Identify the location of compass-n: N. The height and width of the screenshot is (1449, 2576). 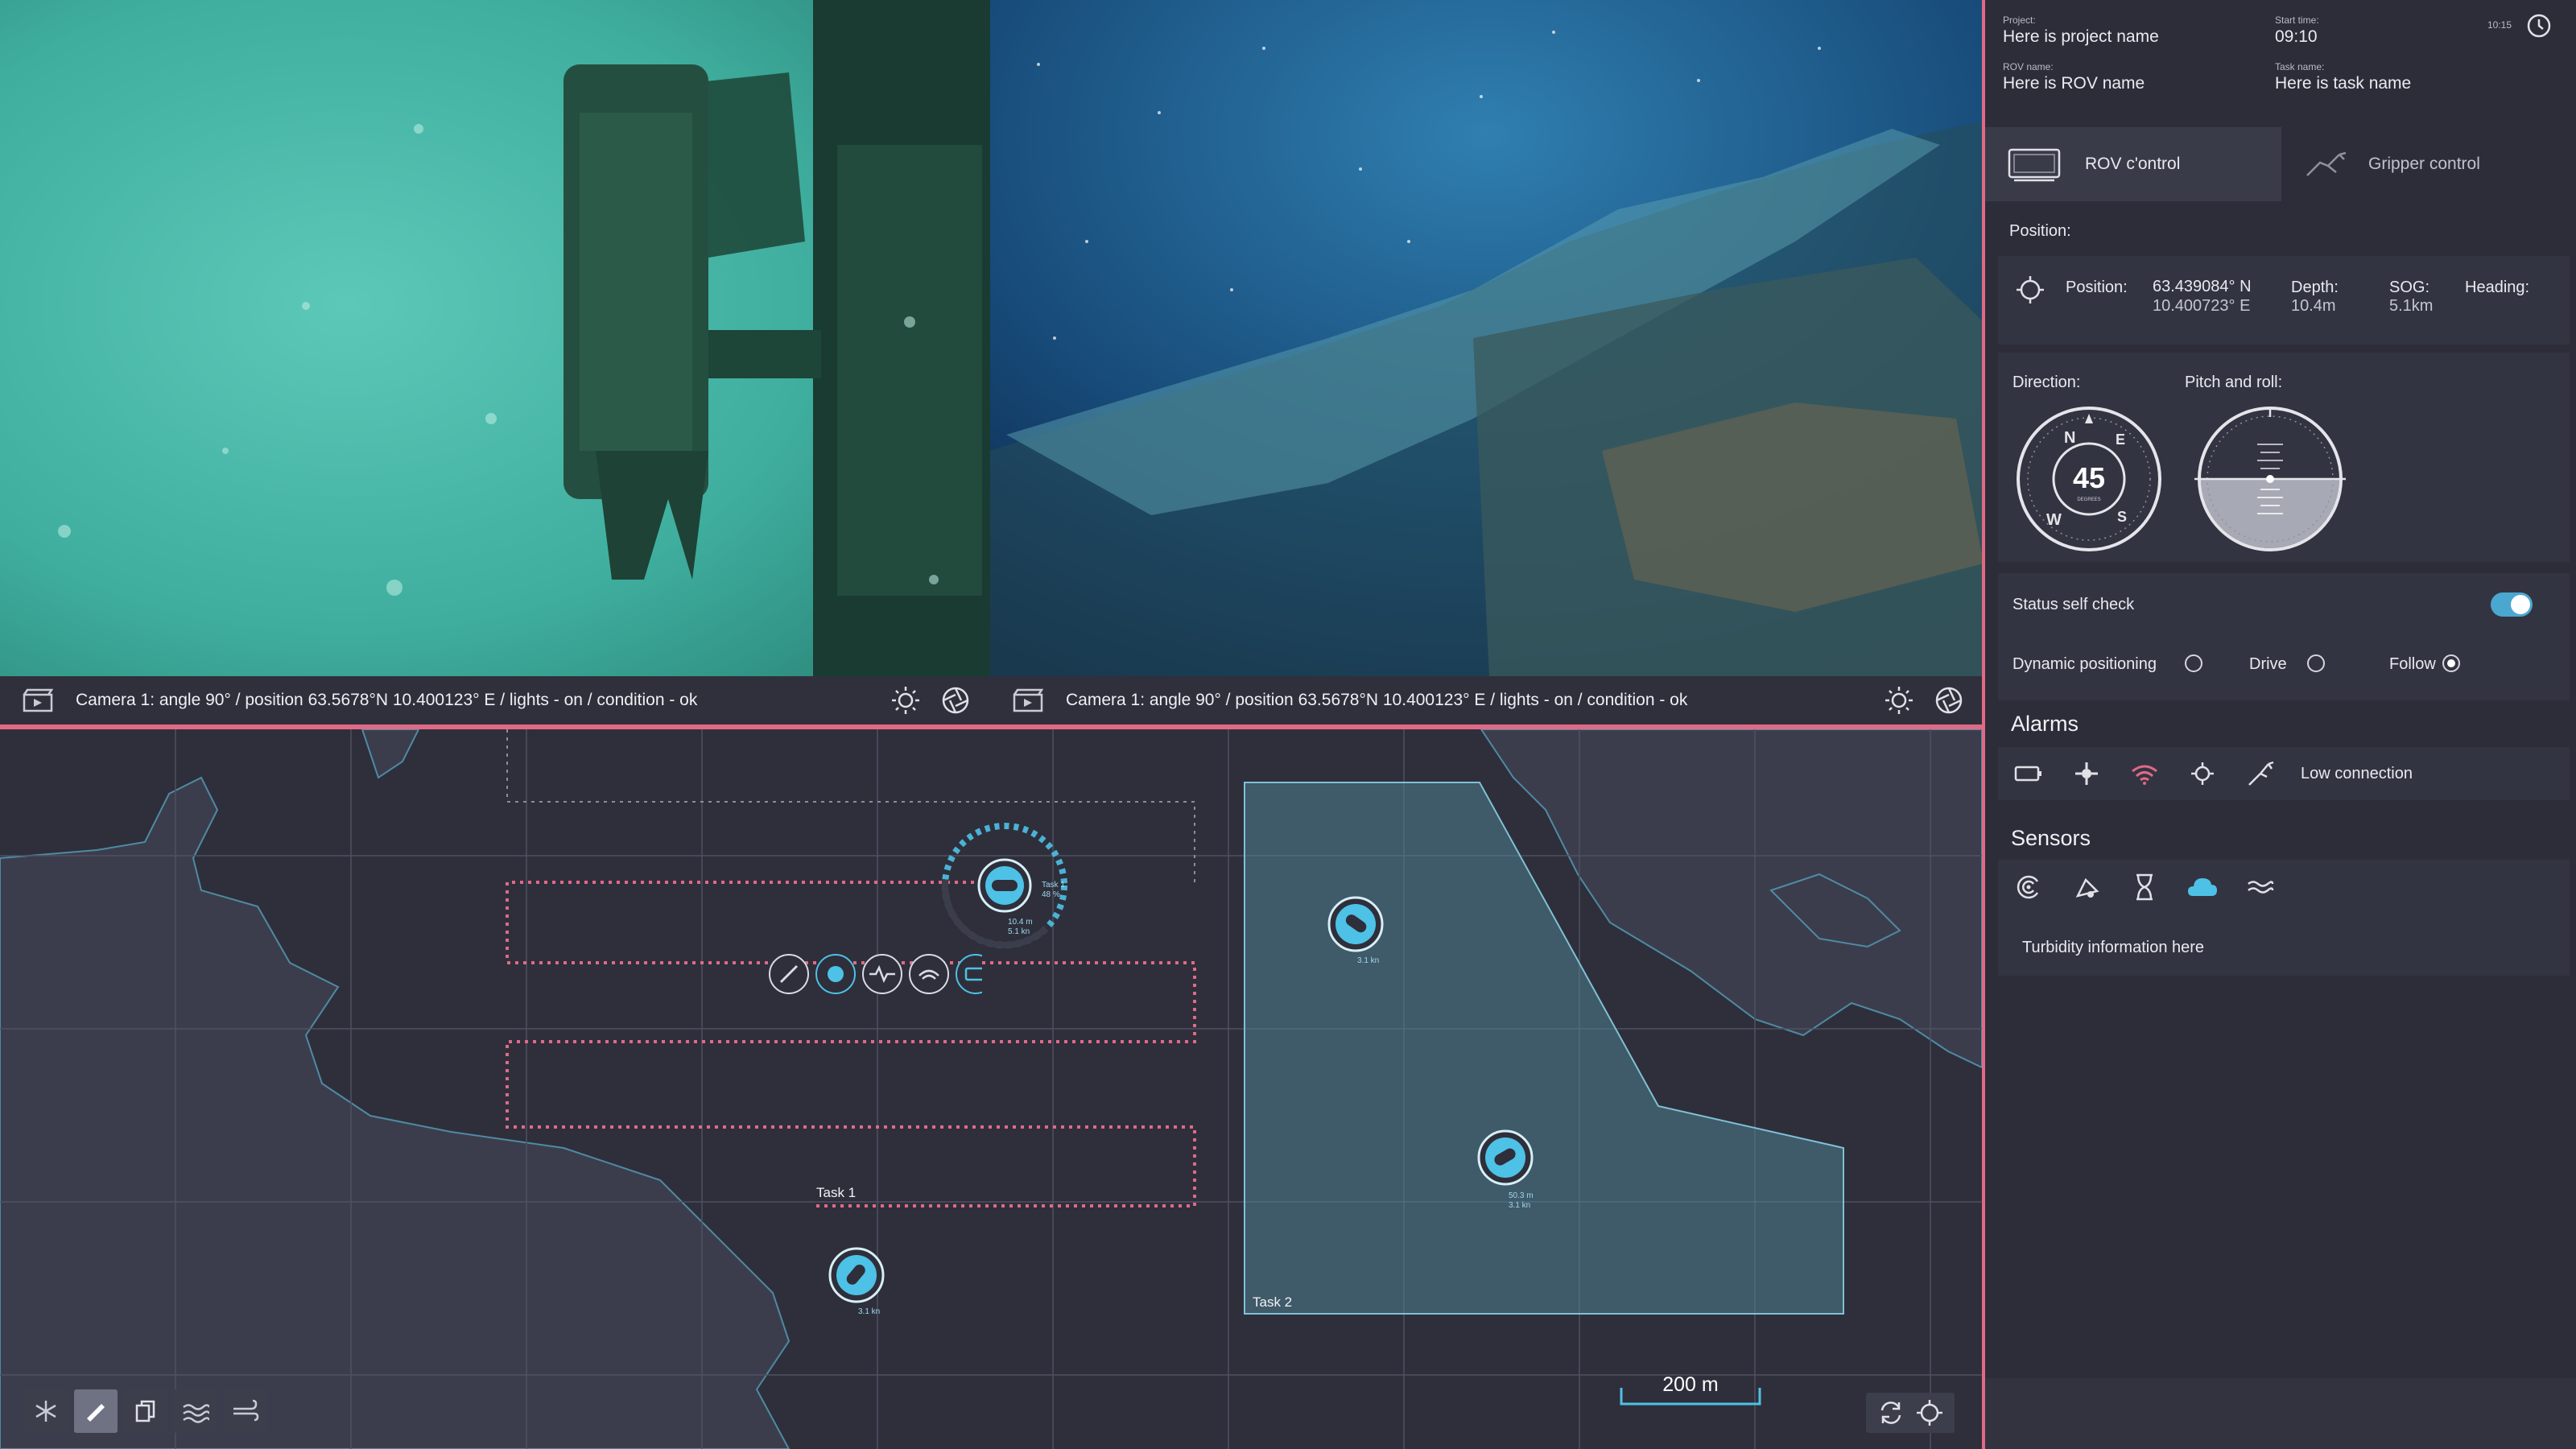
(2069, 438).